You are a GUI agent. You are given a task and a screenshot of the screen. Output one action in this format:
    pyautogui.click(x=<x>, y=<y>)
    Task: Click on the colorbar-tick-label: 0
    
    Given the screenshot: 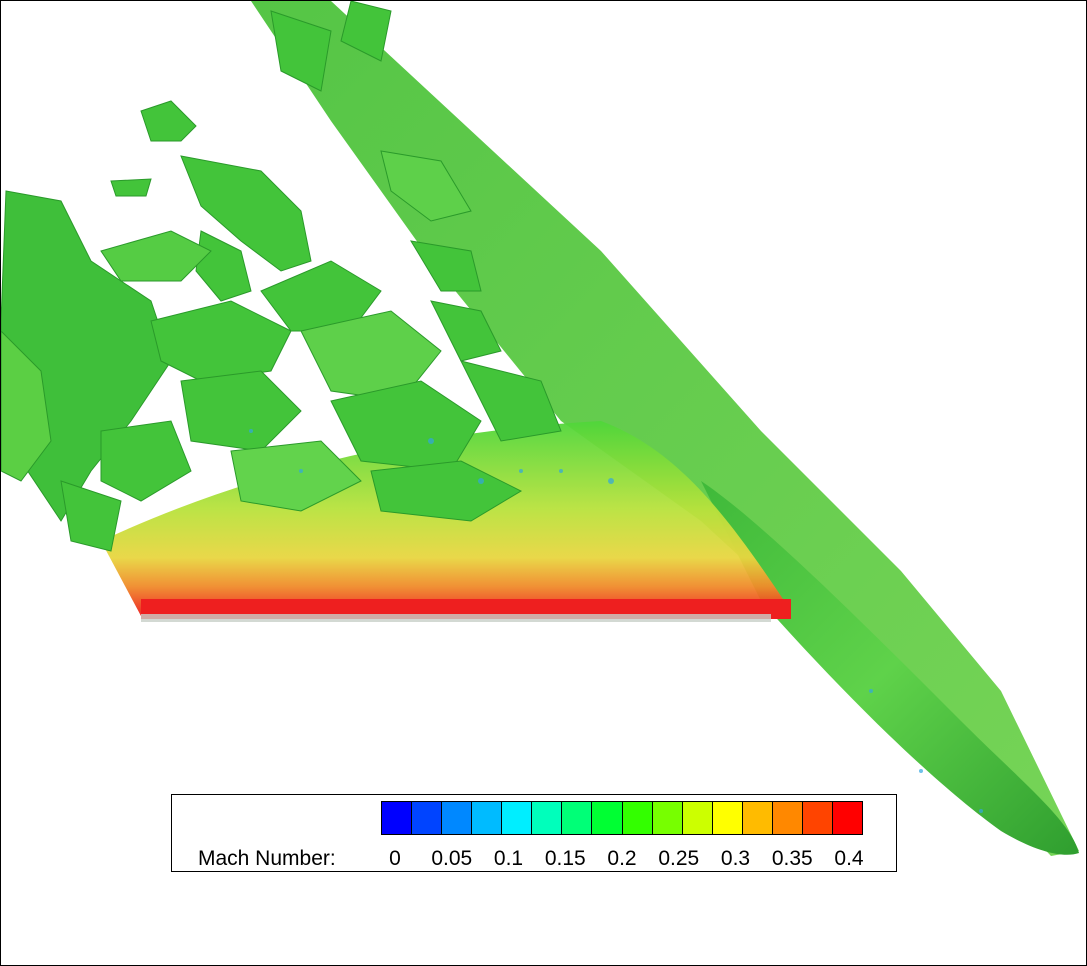 What is the action you would take?
    pyautogui.click(x=395, y=858)
    